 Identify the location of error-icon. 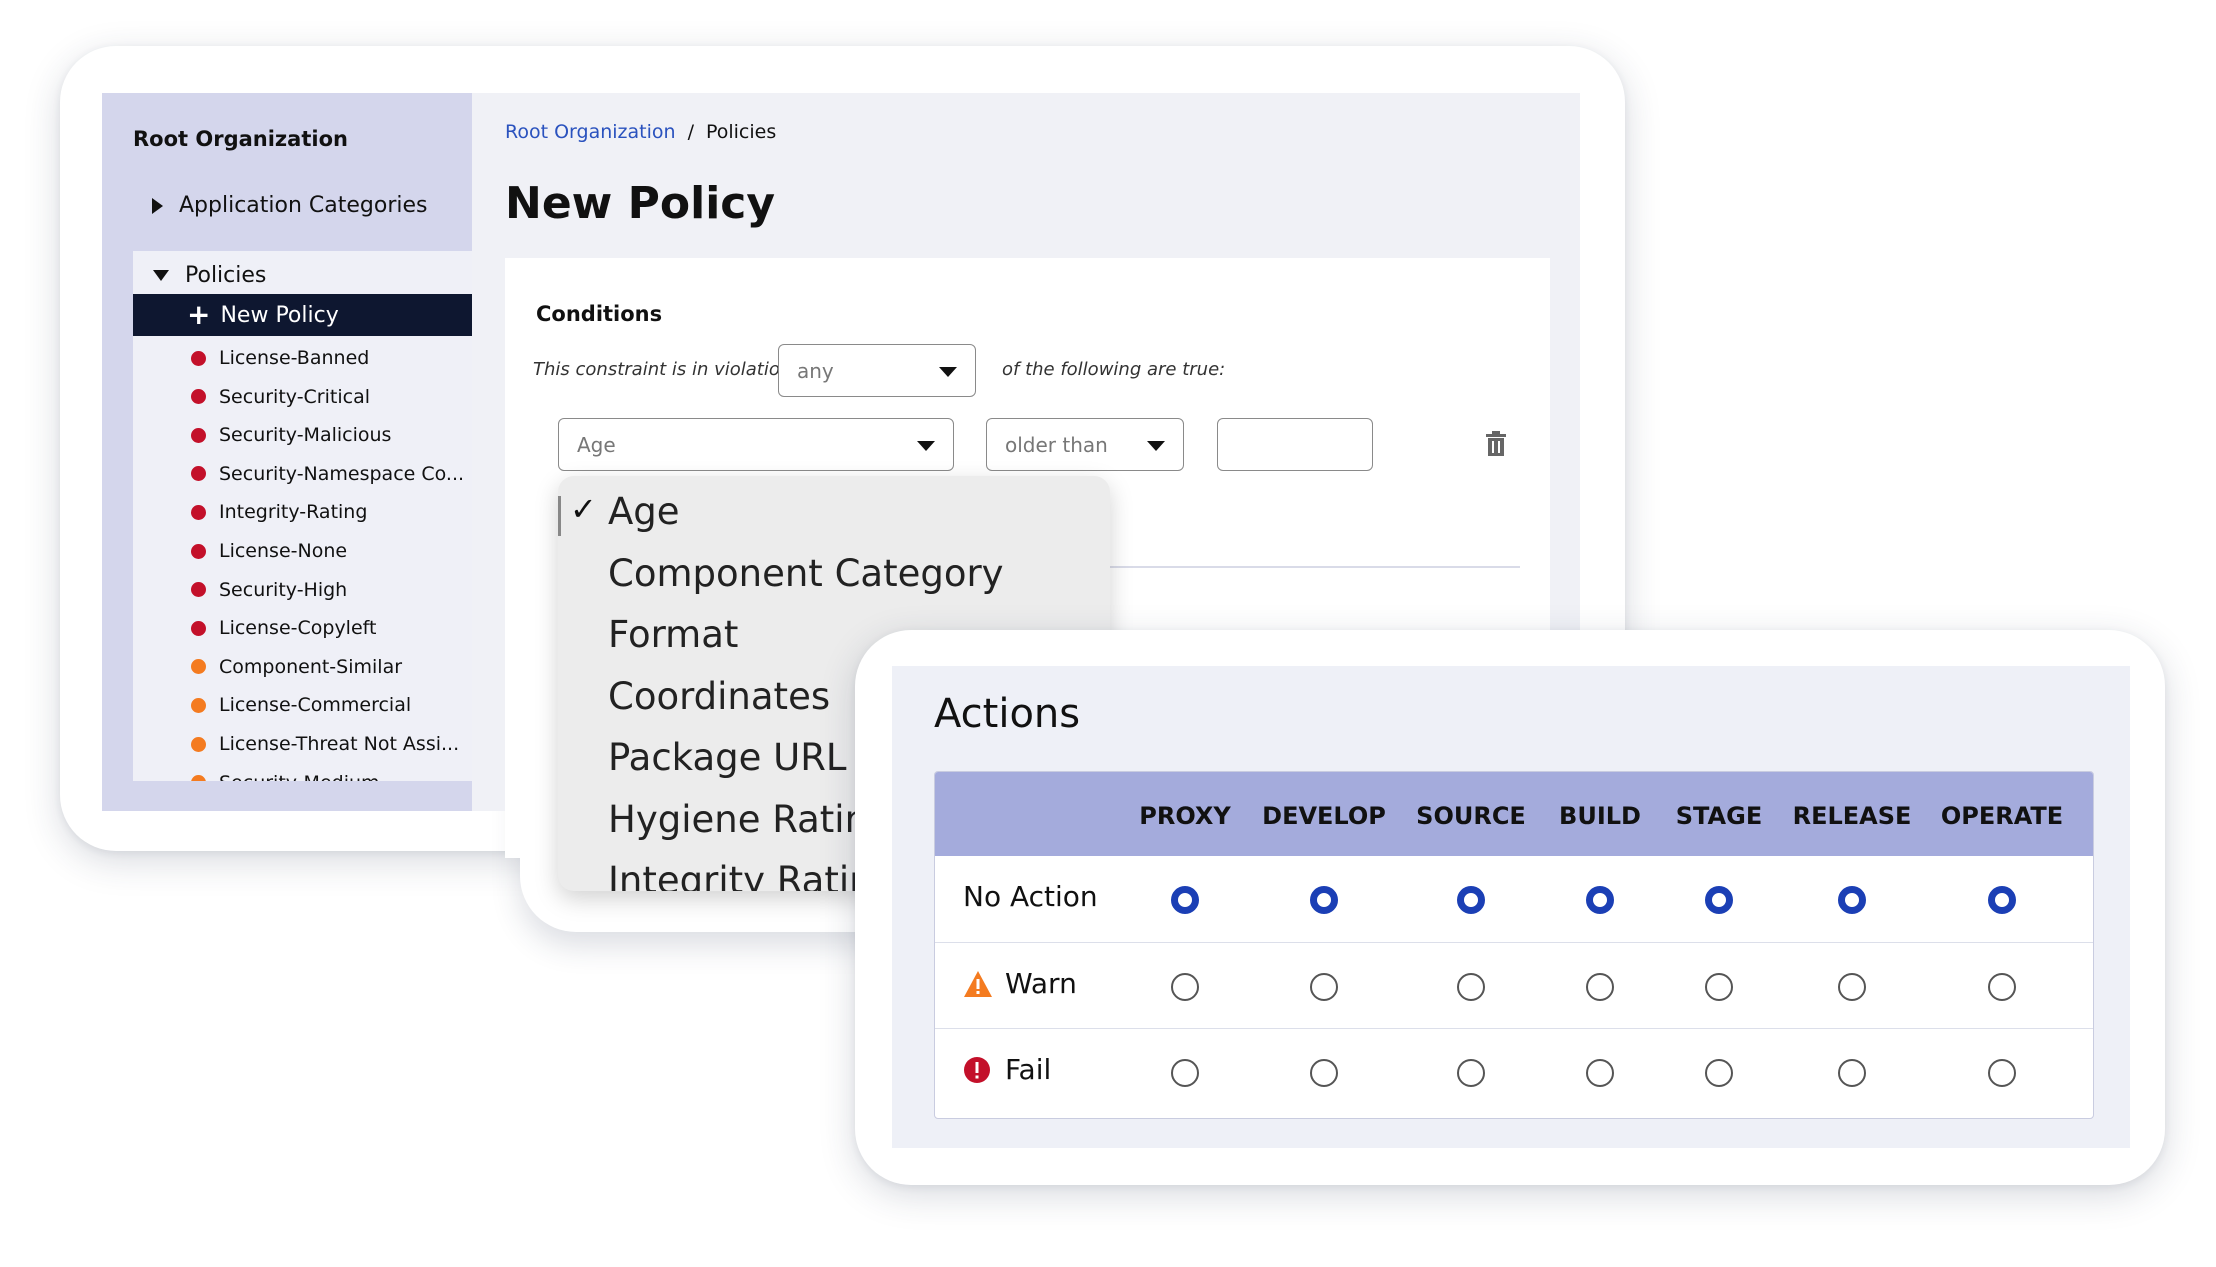
(977, 1069).